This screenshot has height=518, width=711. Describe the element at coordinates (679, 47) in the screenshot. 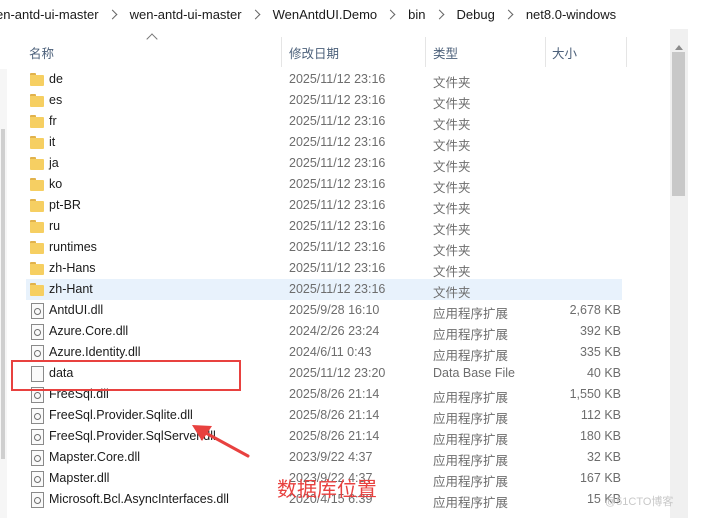

I see `scroll-up-icon` at that location.